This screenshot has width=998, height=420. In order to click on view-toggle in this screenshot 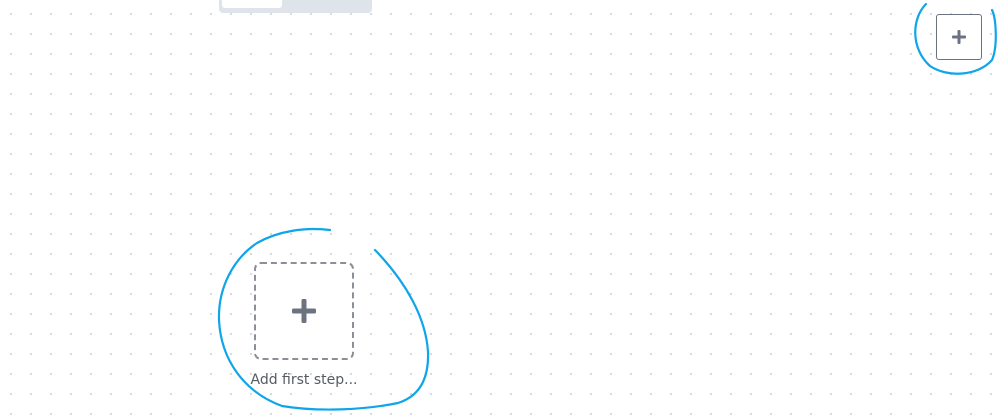, I will do `click(295, 6)`.